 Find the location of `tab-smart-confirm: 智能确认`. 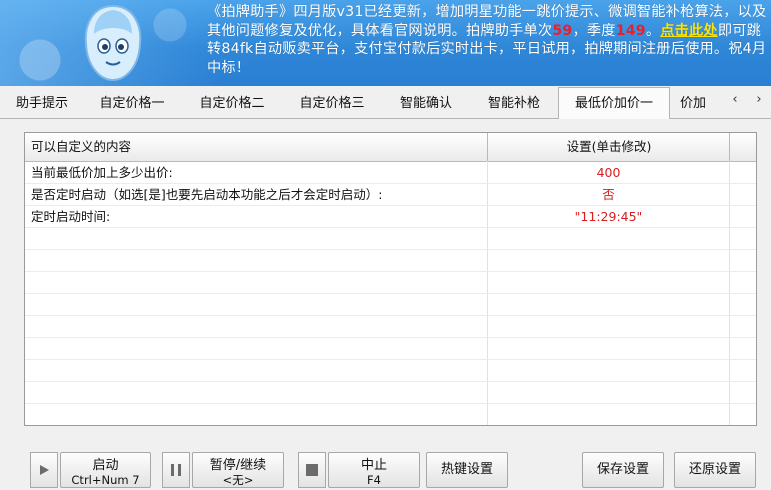

tab-smart-confirm: 智能确认 is located at coordinates (426, 103).